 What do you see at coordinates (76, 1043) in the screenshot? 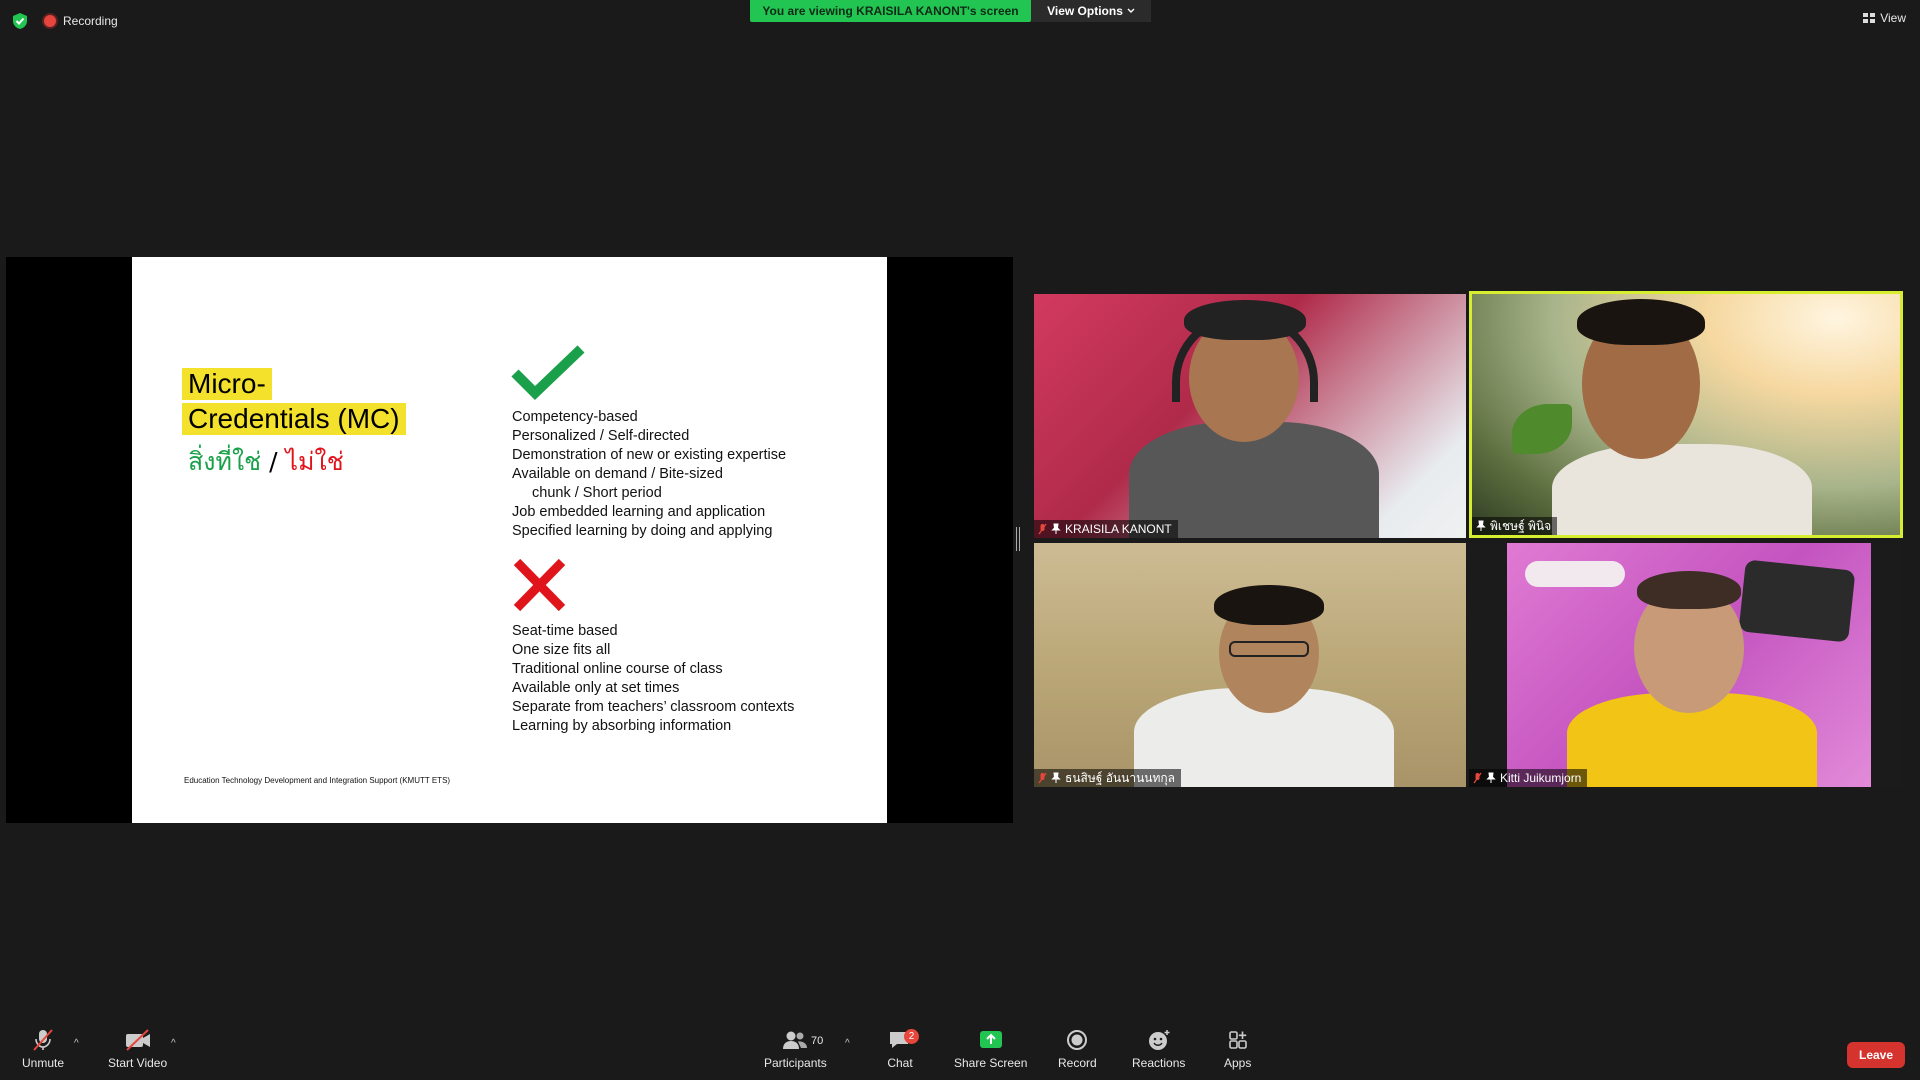
I see `audio-options-caret: ^` at bounding box center [76, 1043].